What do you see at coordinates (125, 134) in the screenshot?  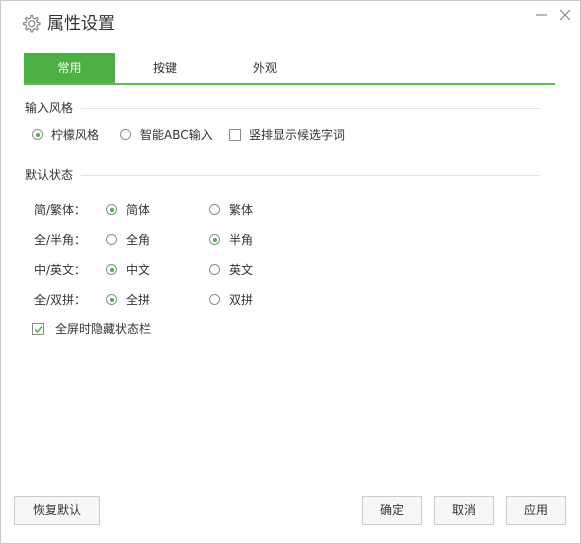 I see `radio-smart-abc` at bounding box center [125, 134].